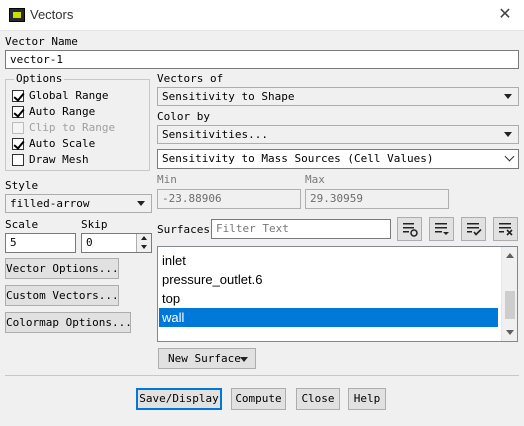  What do you see at coordinates (328, 298) in the screenshot?
I see `list-item: top` at bounding box center [328, 298].